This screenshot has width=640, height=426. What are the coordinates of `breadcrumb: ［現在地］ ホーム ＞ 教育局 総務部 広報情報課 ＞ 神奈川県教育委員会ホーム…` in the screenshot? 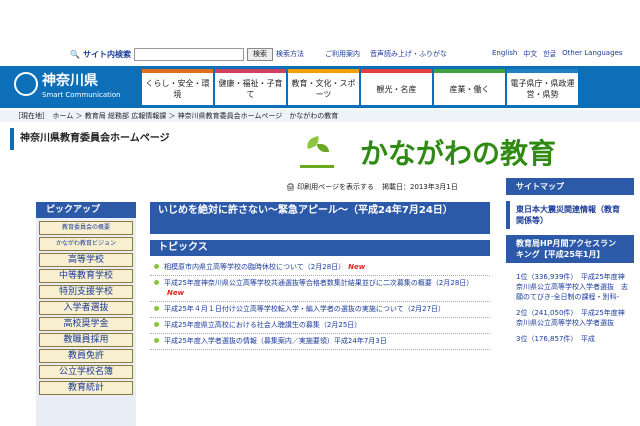 It's located at (320, 116).